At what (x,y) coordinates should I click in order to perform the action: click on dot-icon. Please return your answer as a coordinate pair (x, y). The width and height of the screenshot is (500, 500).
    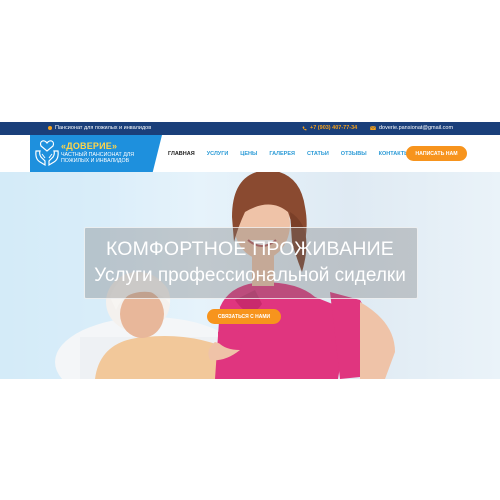
    Looking at the image, I should click on (50, 128).